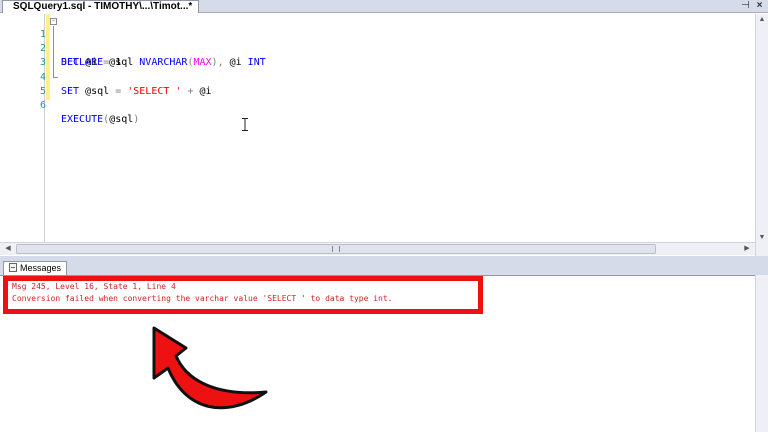 The height and width of the screenshot is (432, 768). Describe the element at coordinates (747, 249) in the screenshot. I see `scroll-right-icon: ▶` at that location.